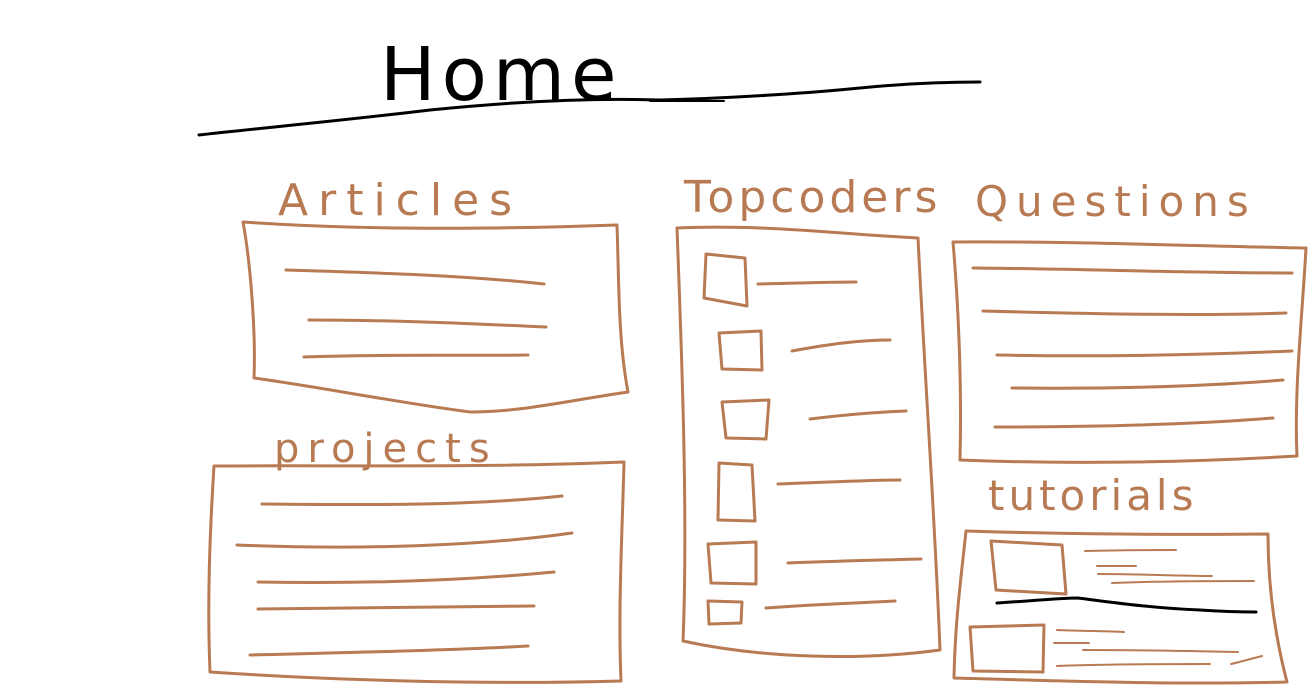  I want to click on articles-label: Articles, so click(400, 200).